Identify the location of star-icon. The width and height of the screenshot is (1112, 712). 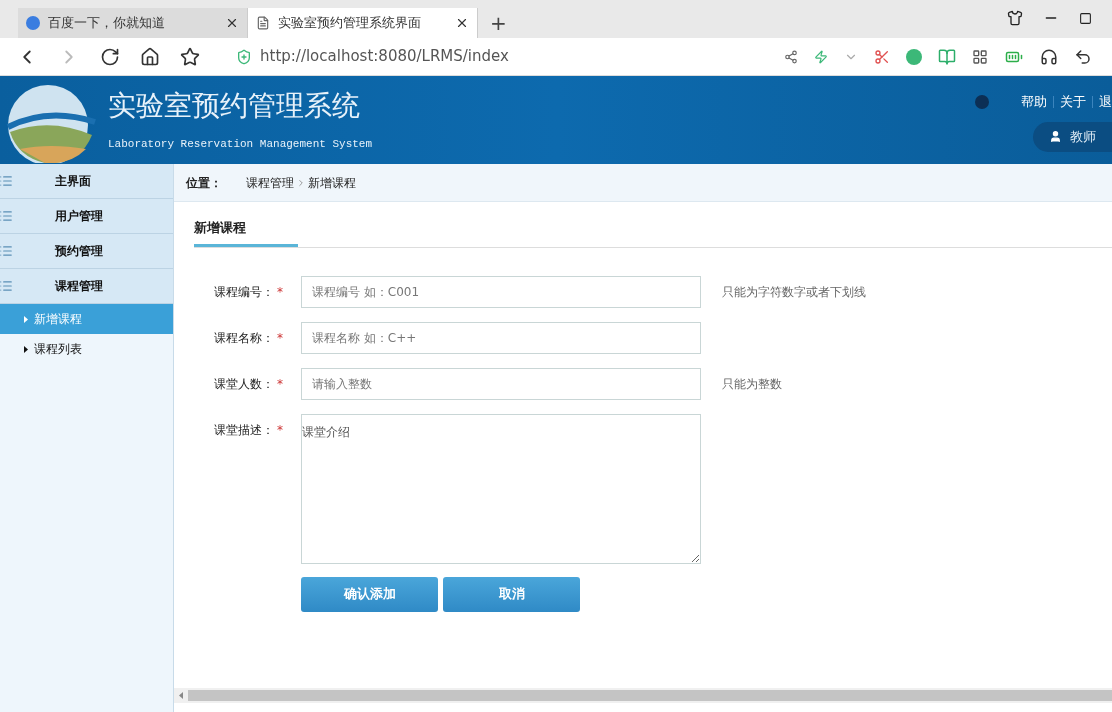
(190, 56).